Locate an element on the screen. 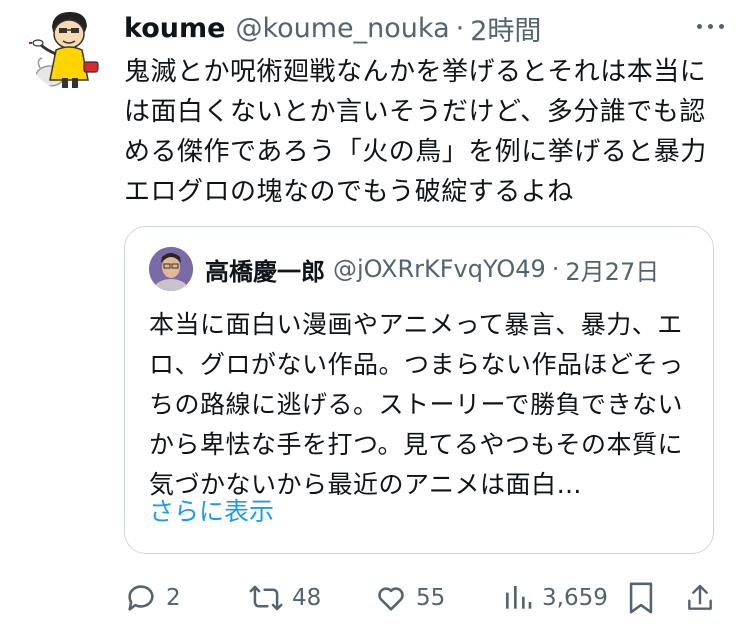  quoted-post-header: 高橋慶一郎 @jOXRrKFvqYO49 · 2月27日 is located at coordinates (432, 269).